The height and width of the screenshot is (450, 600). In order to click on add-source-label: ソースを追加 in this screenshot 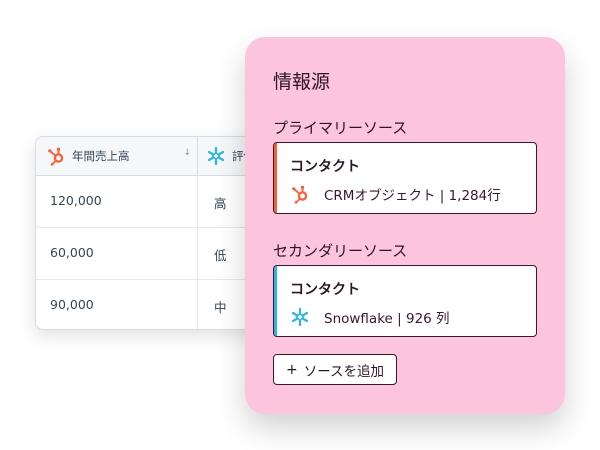, I will do `click(344, 371)`.